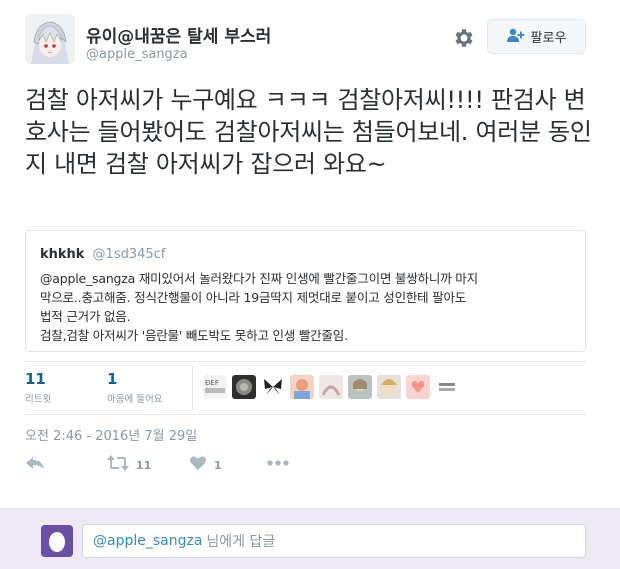 The width and height of the screenshot is (620, 569). What do you see at coordinates (194, 335) in the screenshot?
I see `quoted-line: 검찰,검찰 아저씨가 '음란물' 빼도박도 못하고 인생 빨간줄임.` at bounding box center [194, 335].